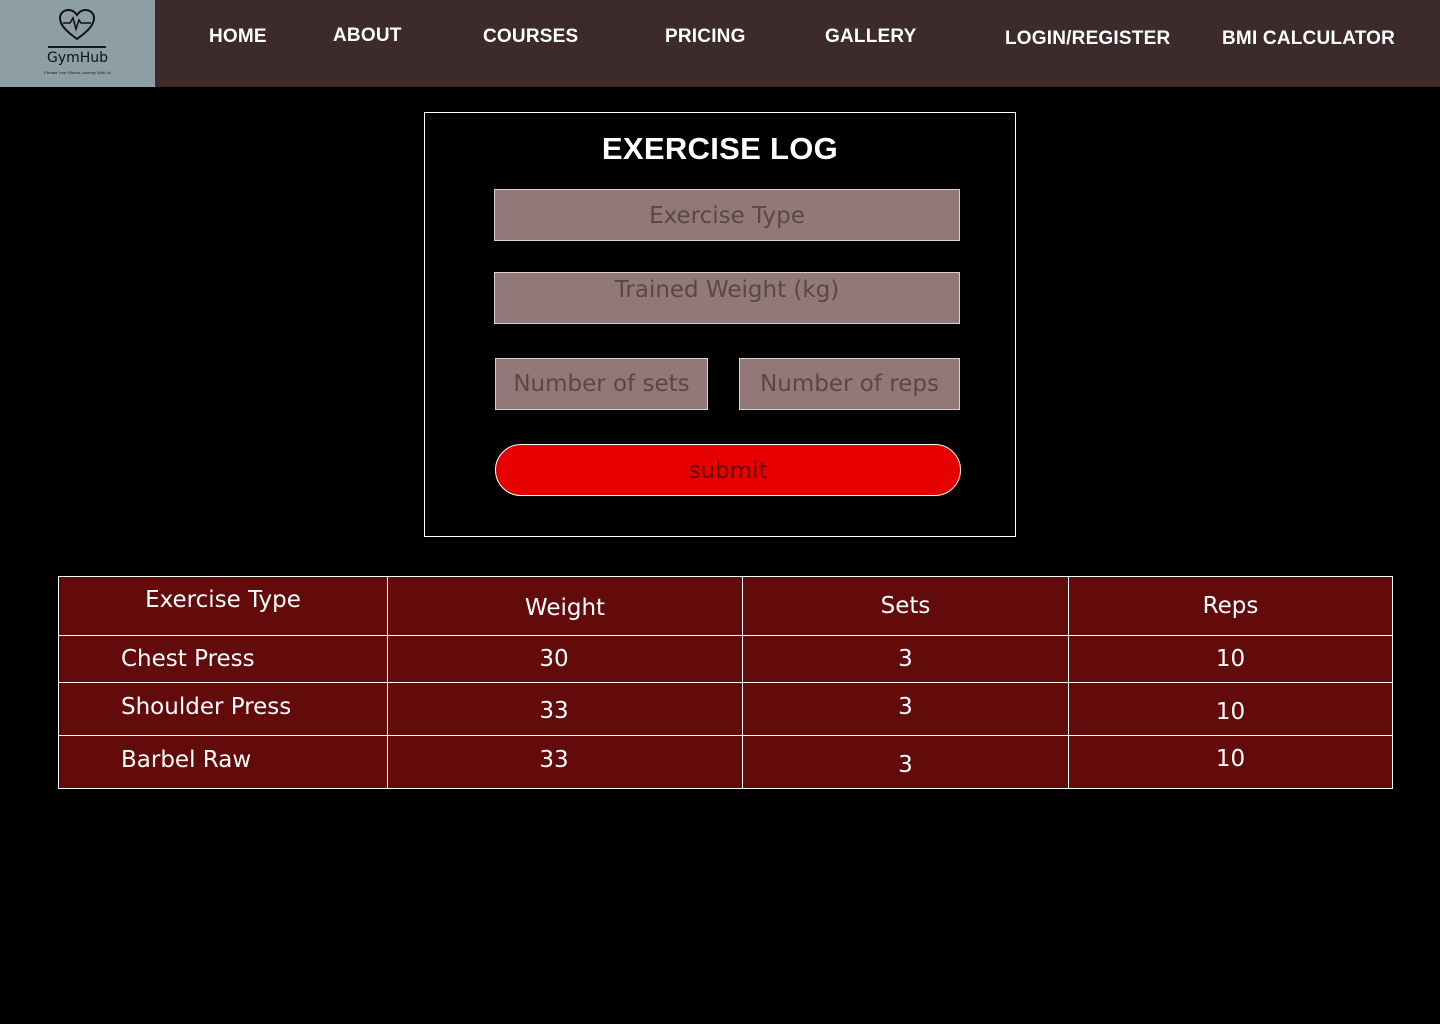  I want to click on nav-bmi-calculator: BMI CALCULATOR, so click(1308, 39).